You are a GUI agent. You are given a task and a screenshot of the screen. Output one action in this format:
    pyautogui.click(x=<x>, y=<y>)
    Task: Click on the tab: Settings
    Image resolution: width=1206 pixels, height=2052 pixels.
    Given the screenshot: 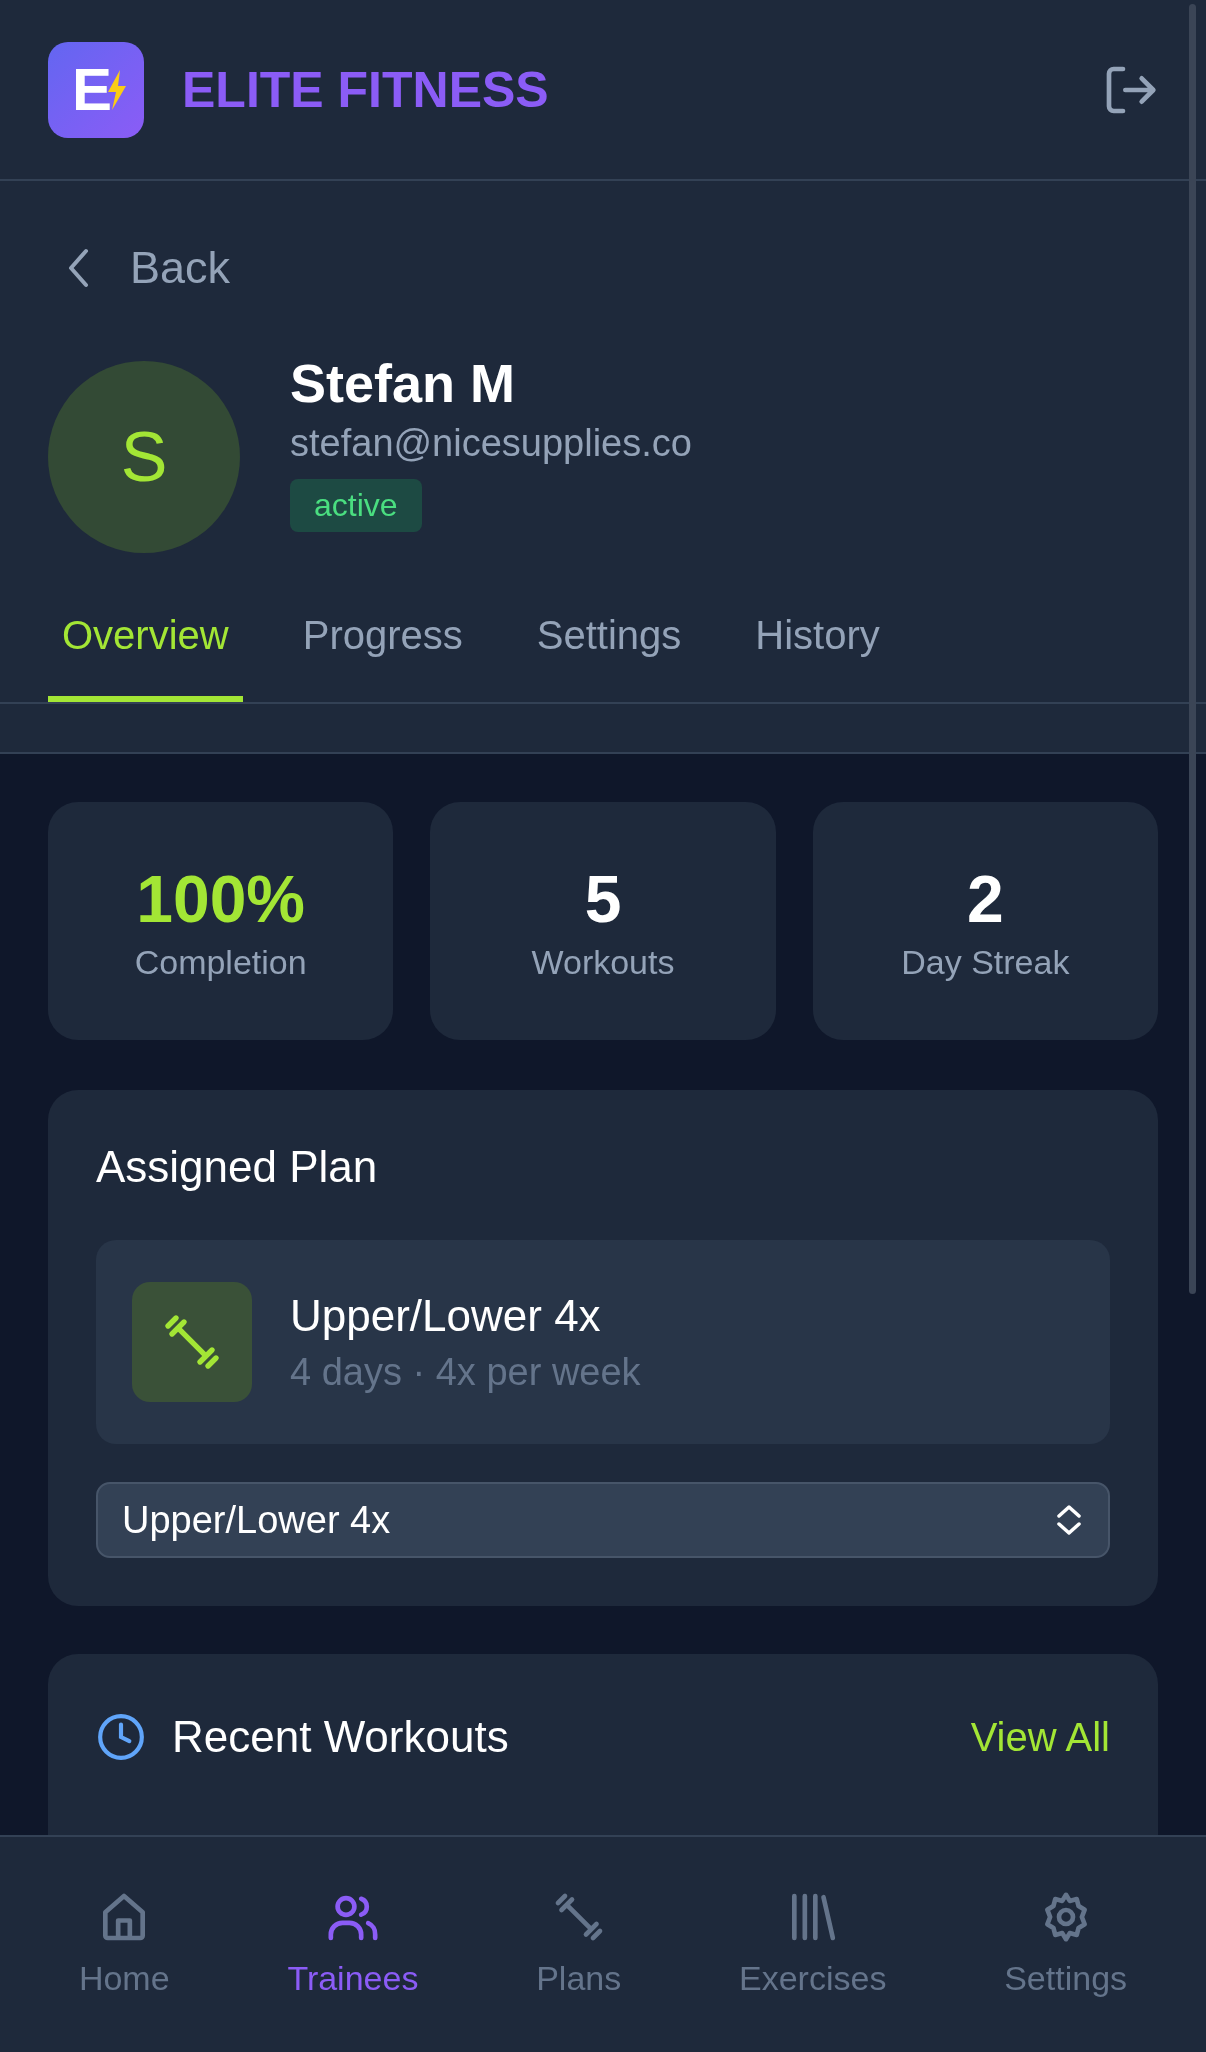 What is the action you would take?
    pyautogui.click(x=609, y=646)
    